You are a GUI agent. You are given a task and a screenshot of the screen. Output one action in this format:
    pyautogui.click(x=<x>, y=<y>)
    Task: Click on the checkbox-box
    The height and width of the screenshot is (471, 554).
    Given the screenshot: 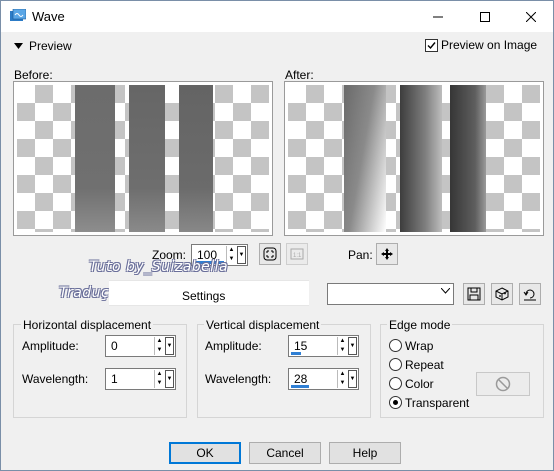 What is the action you would take?
    pyautogui.click(x=431, y=45)
    